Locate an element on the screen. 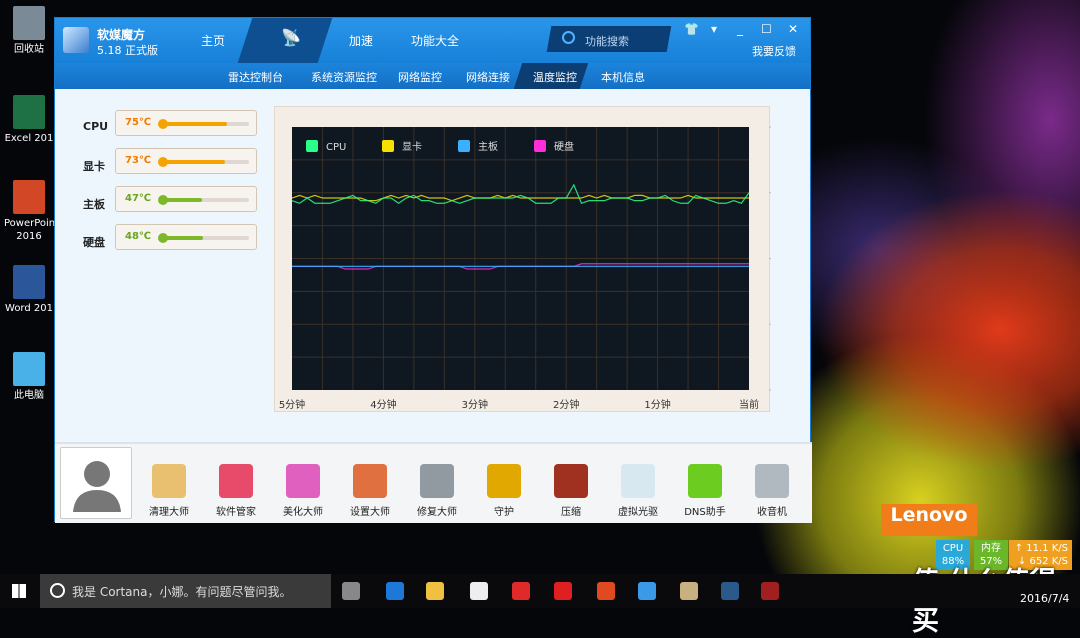  sub-nav: 雷达控制台 系统资源监控 网络监控 网络连接 温度监控 本机信息 is located at coordinates (432, 76).